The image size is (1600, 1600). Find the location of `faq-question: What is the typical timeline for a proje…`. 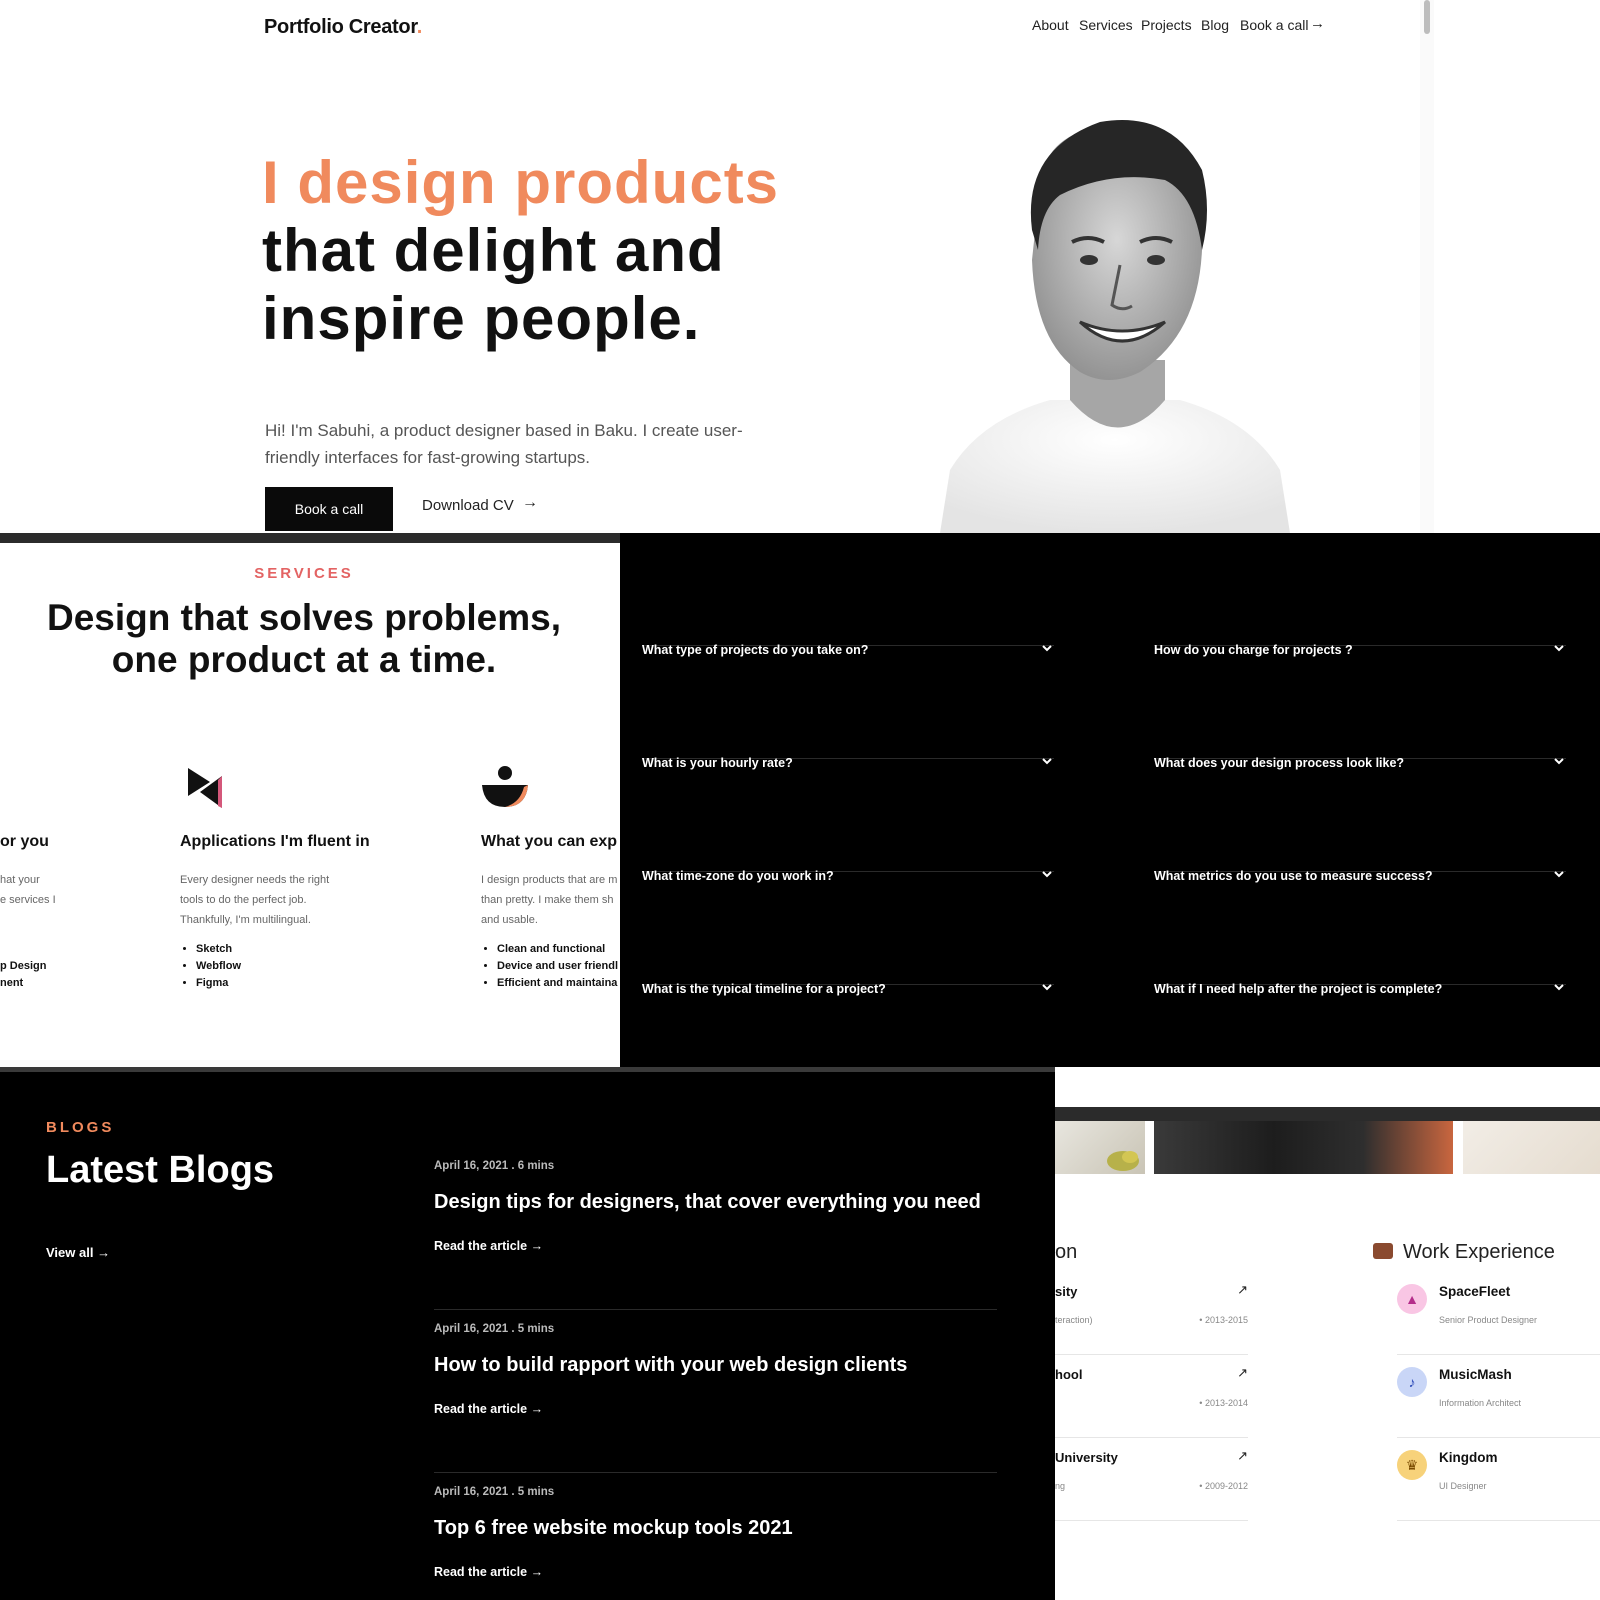

faq-question: What is the typical timeline for a proje… is located at coordinates (764, 989).